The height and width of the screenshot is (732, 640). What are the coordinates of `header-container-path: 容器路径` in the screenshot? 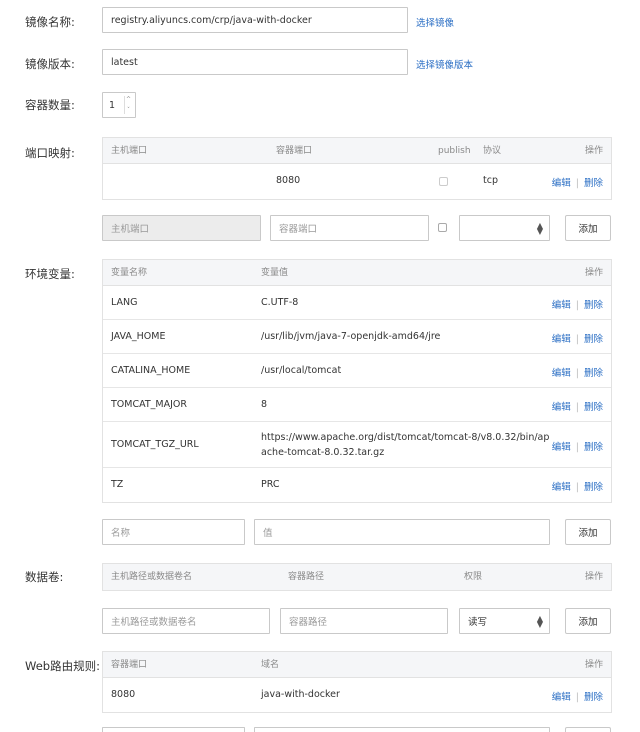 It's located at (306, 577).